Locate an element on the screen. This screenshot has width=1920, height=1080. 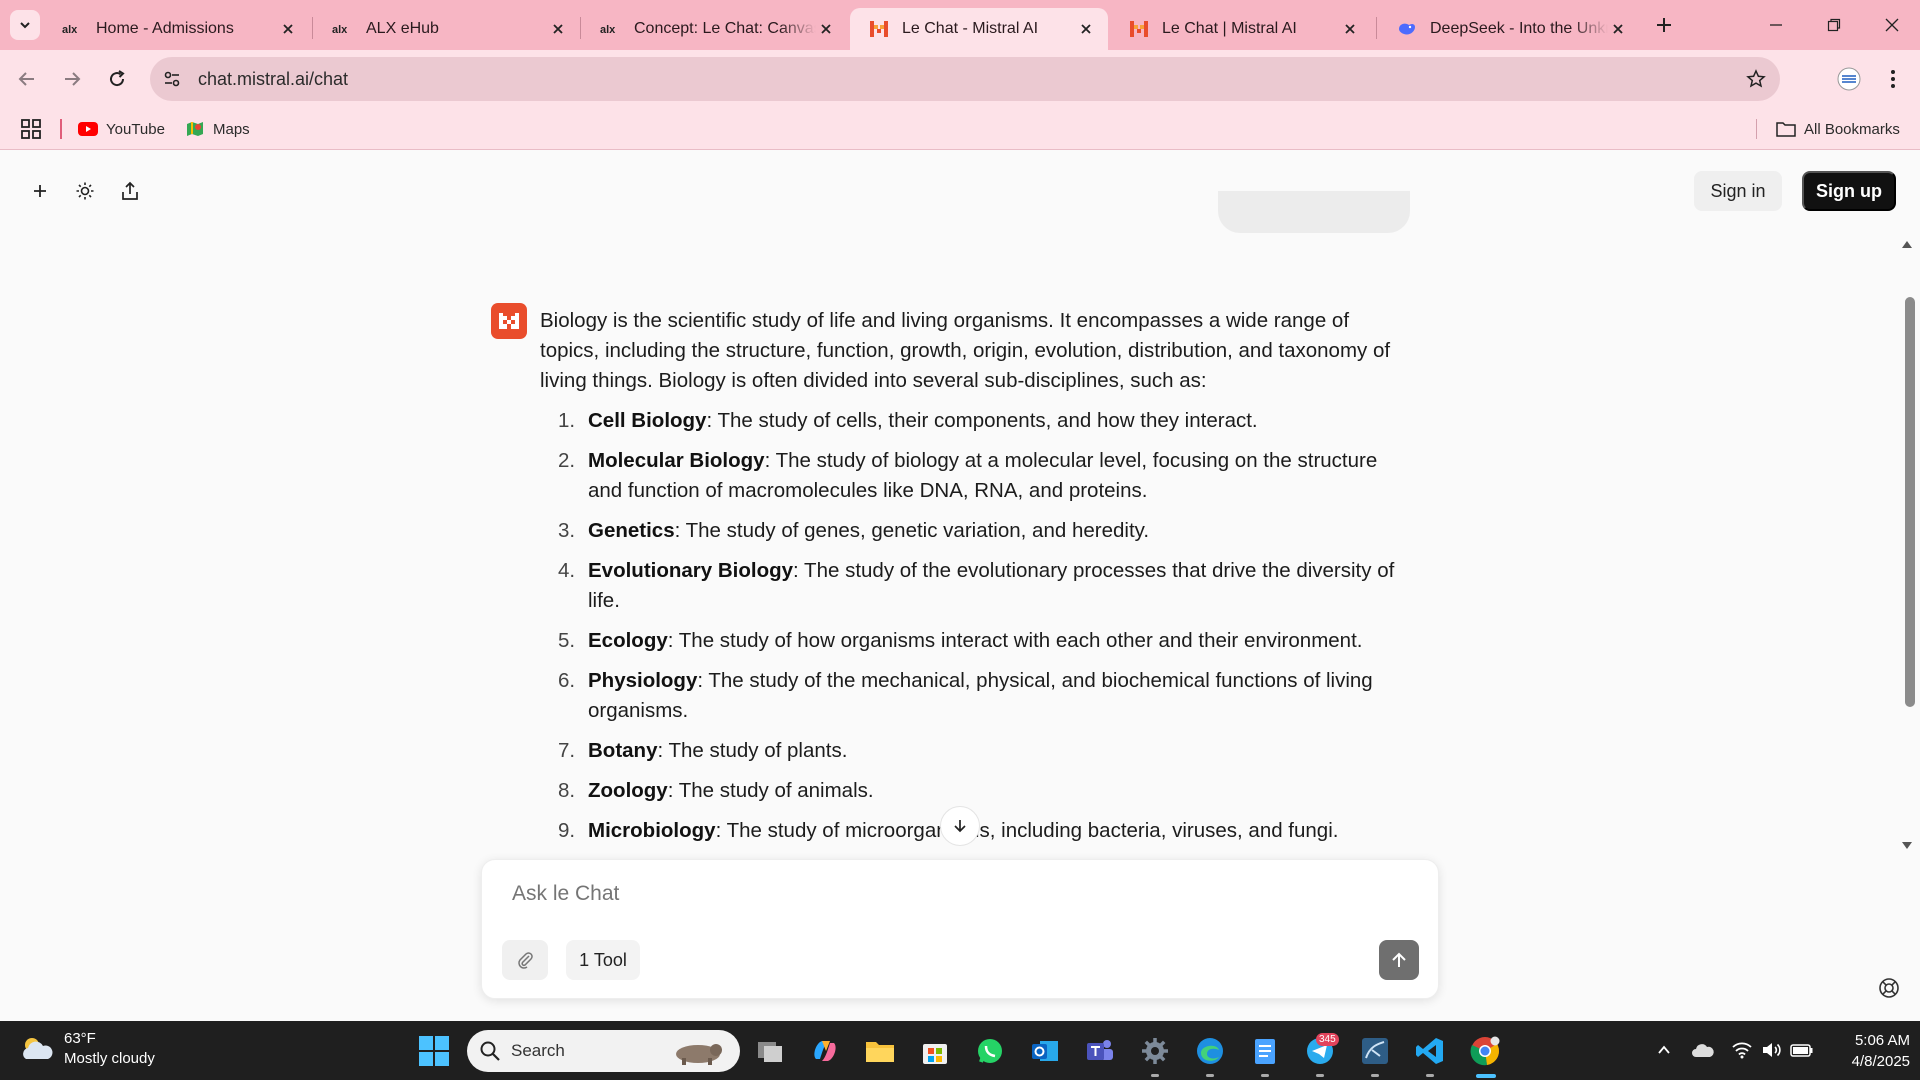
taskbar-microsoft-store is located at coordinates (935, 1051).